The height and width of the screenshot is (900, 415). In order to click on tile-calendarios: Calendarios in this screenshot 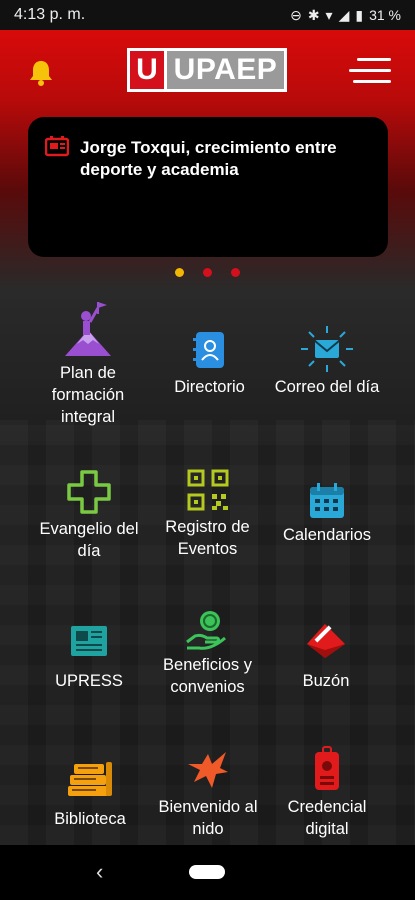, I will do `click(327, 514)`.